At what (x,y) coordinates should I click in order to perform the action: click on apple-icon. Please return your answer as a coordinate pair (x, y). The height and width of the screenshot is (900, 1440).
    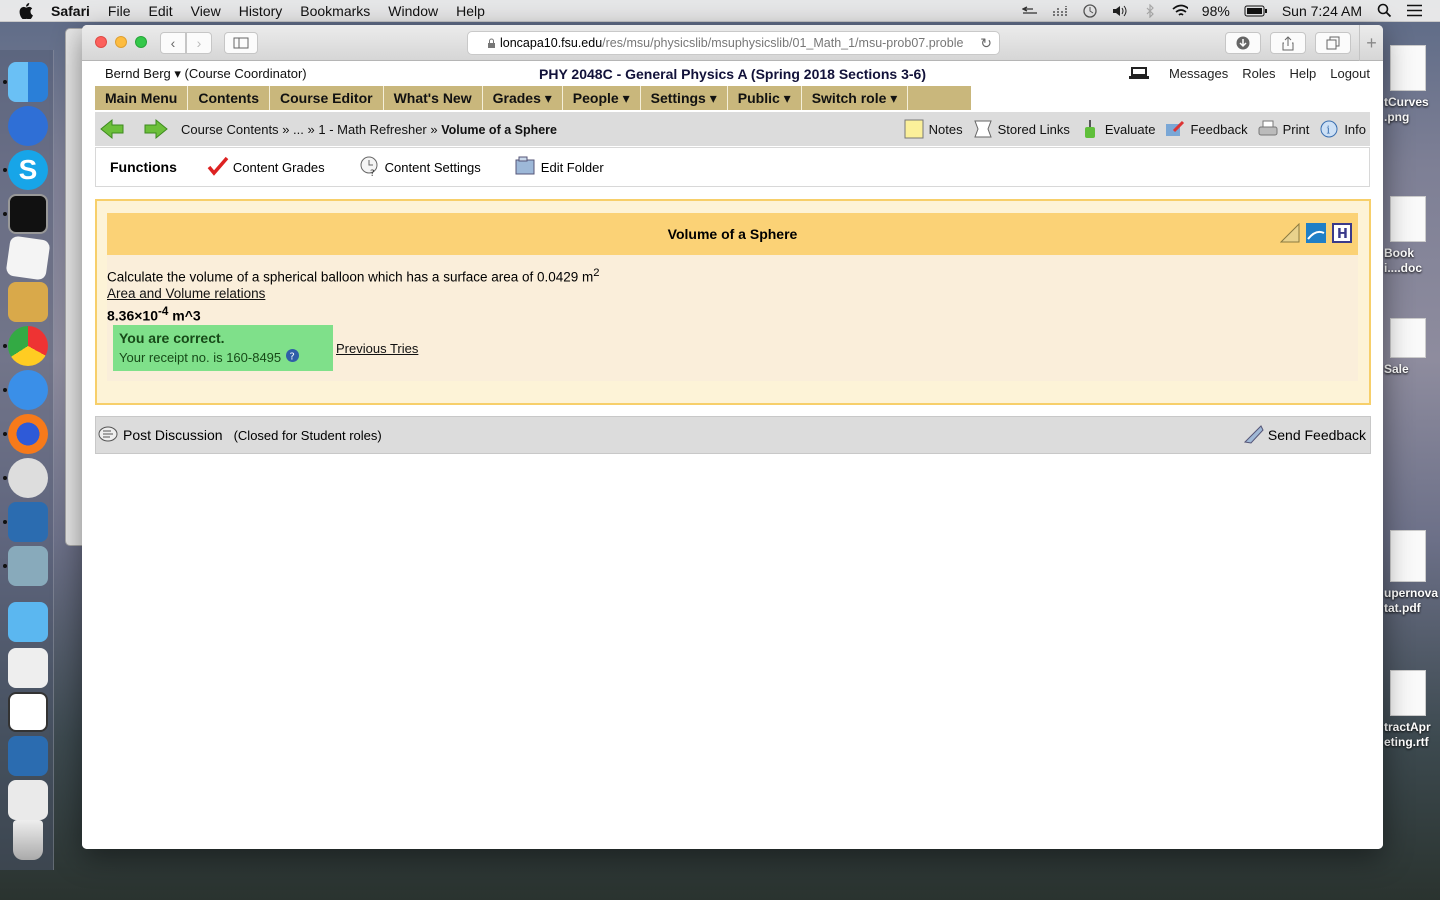
    Looking at the image, I should click on (27, 10).